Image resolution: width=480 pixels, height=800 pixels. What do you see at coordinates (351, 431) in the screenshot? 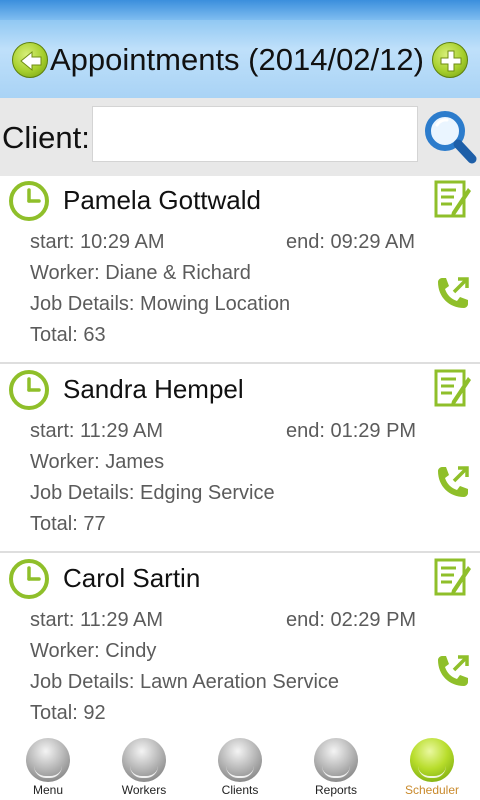
I see `end-time: end: 01:29 PM` at bounding box center [351, 431].